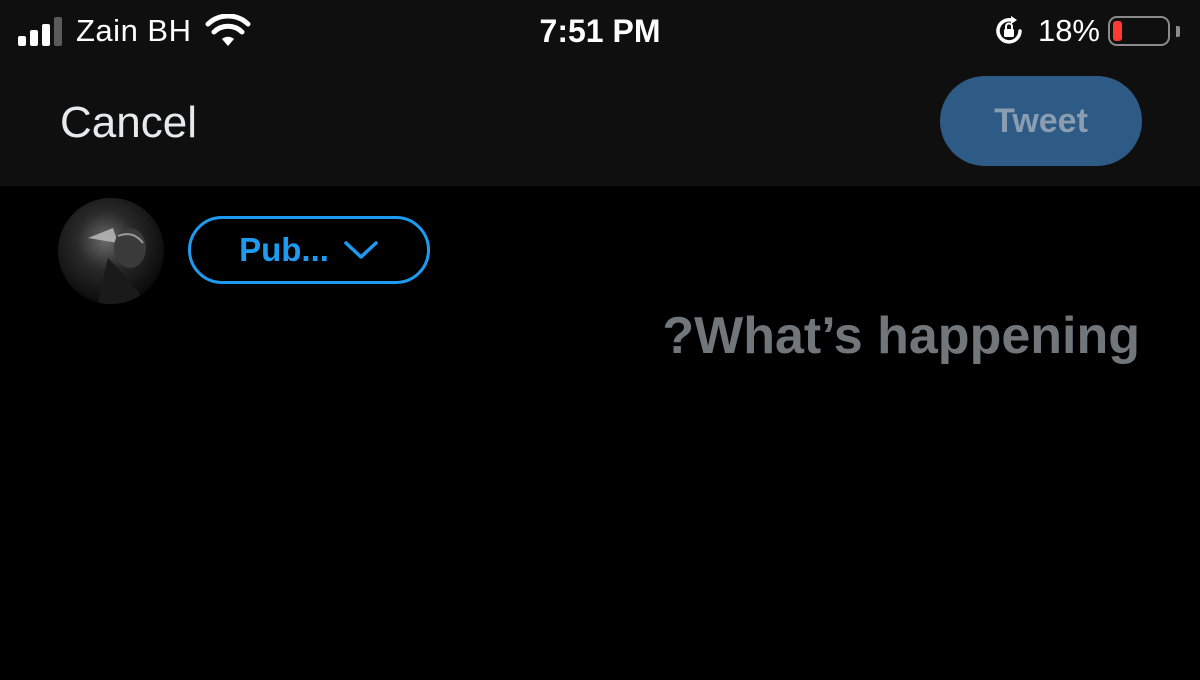 This screenshot has height=680, width=1200. I want to click on battery-icon, so click(1139, 31).